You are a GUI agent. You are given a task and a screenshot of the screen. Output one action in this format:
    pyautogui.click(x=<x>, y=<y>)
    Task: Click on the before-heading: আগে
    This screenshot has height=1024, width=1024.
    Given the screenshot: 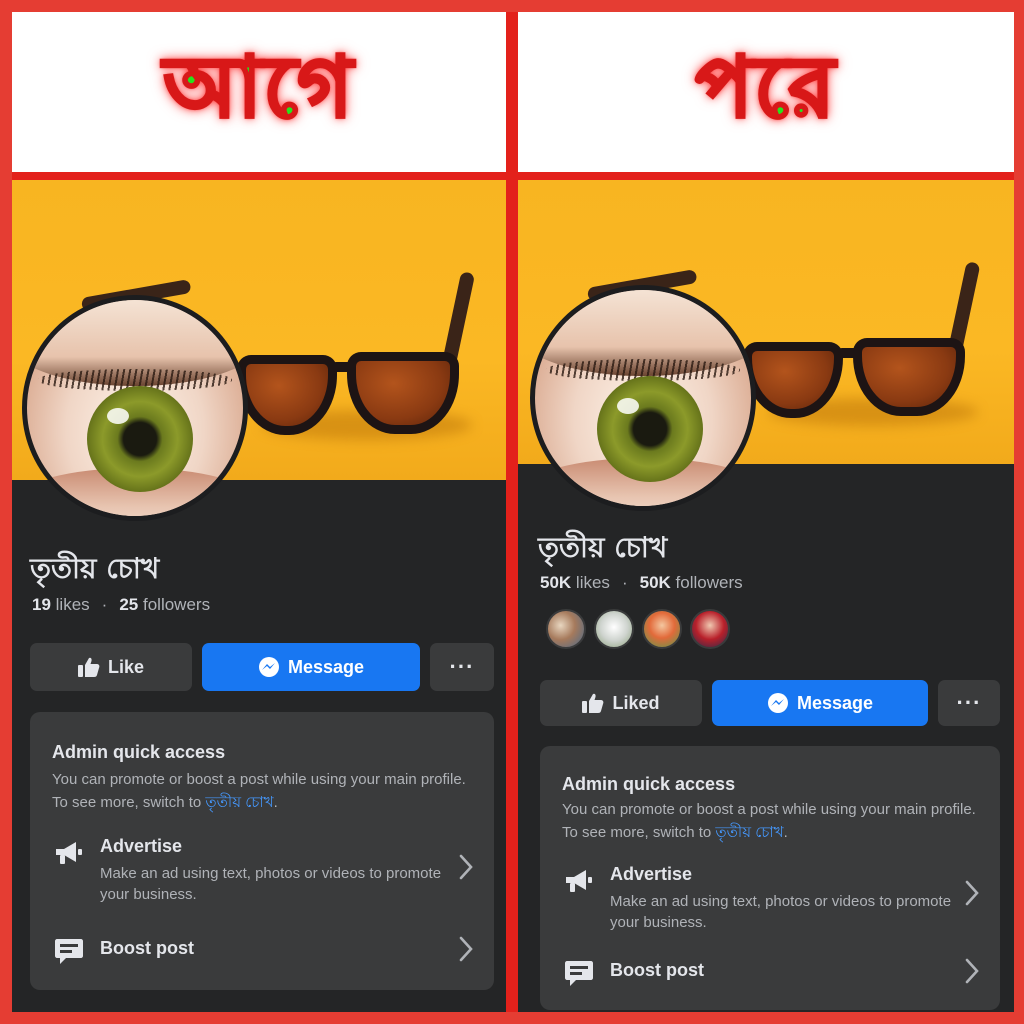 What is the action you would take?
    pyautogui.click(x=258, y=86)
    